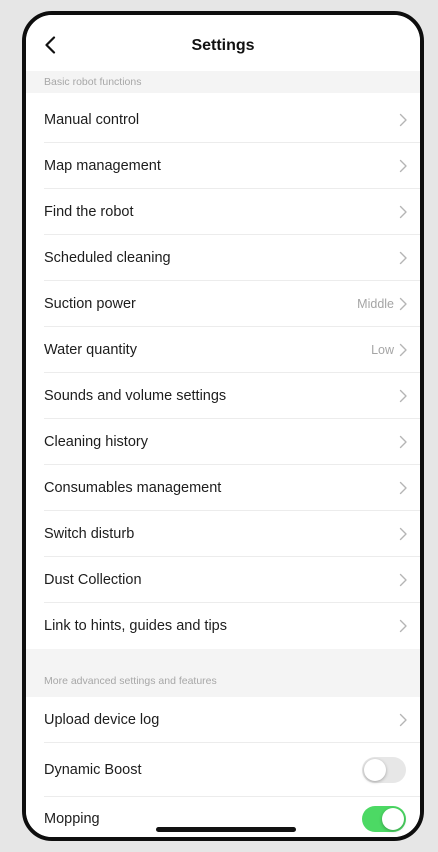 The width and height of the screenshot is (438, 852). What do you see at coordinates (90, 350) in the screenshot?
I see `row-label: Water quantity` at bounding box center [90, 350].